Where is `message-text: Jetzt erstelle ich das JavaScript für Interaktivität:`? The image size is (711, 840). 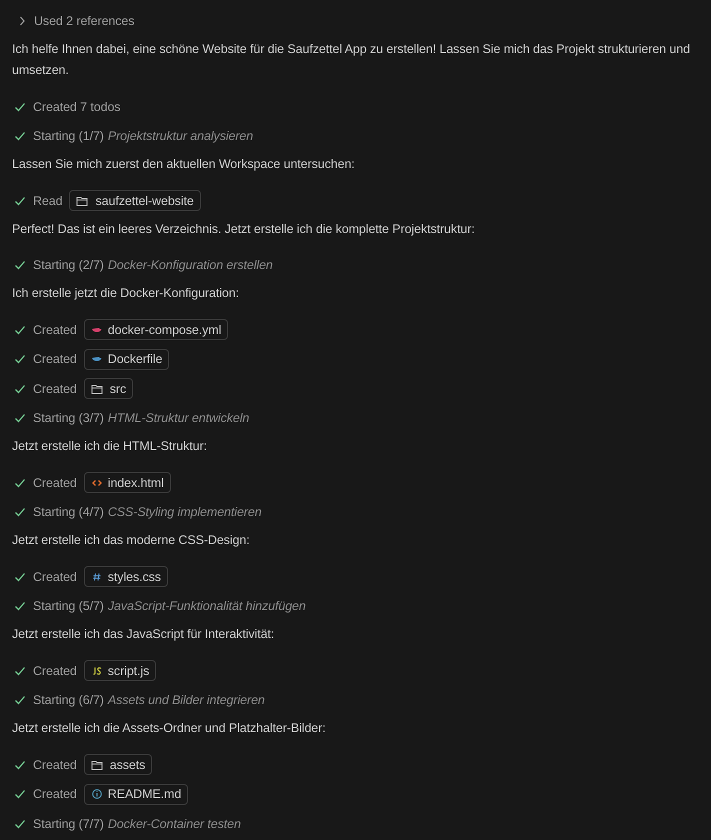 message-text: Jetzt erstelle ich das JavaScript für Interaktivität: is located at coordinates (144, 634).